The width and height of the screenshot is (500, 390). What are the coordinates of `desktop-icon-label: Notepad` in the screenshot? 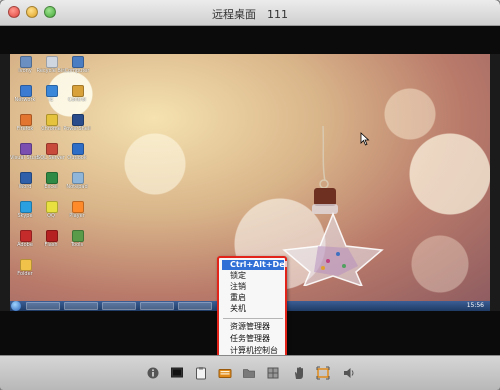 It's located at (77, 187).